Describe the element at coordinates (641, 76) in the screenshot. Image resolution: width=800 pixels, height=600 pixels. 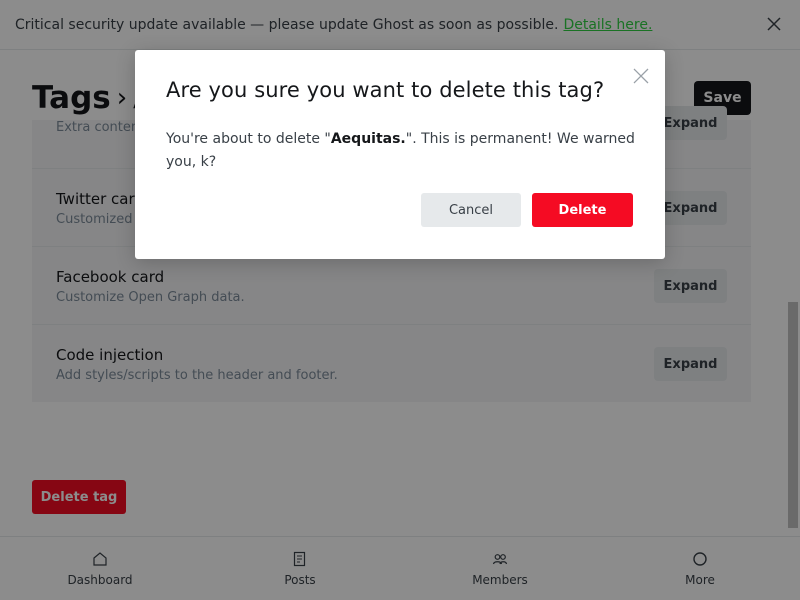
I see `close-icon` at that location.